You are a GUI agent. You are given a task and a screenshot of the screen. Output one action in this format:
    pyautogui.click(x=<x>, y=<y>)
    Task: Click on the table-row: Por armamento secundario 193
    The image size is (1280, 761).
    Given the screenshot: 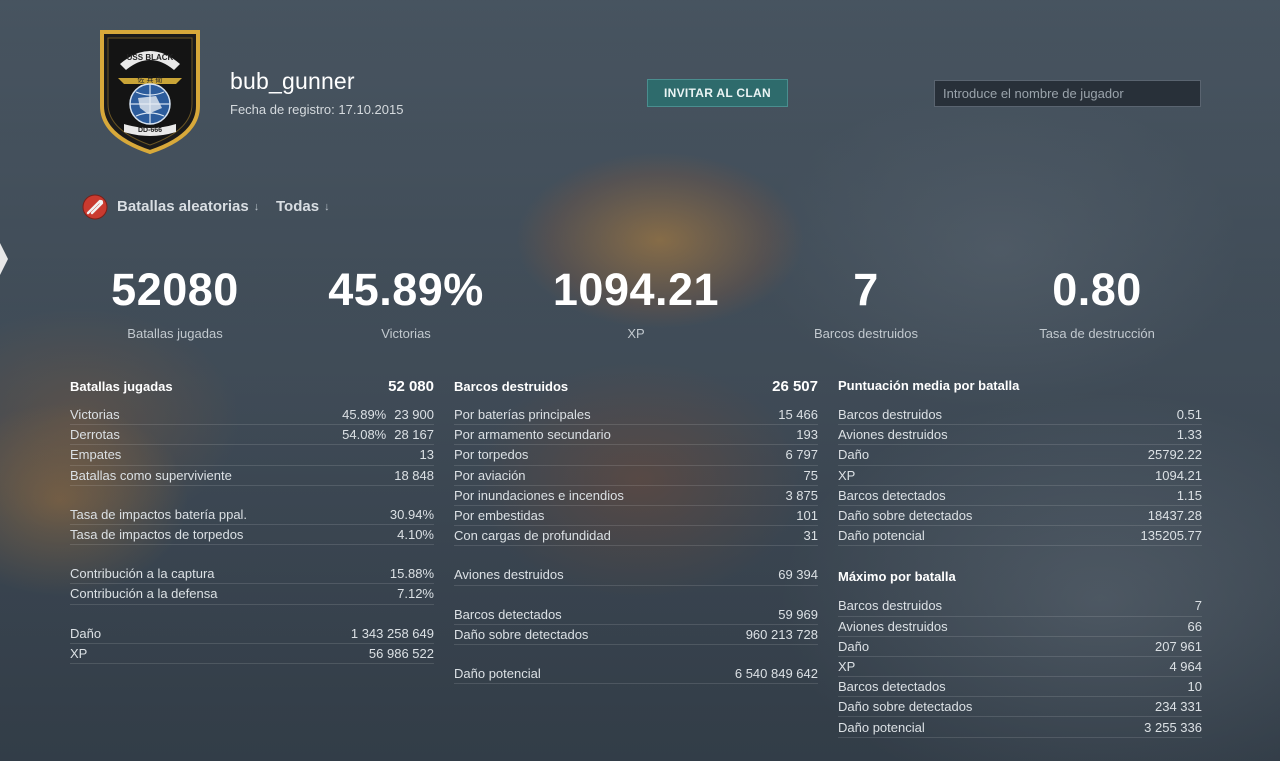 What is the action you would take?
    pyautogui.click(x=636, y=435)
    